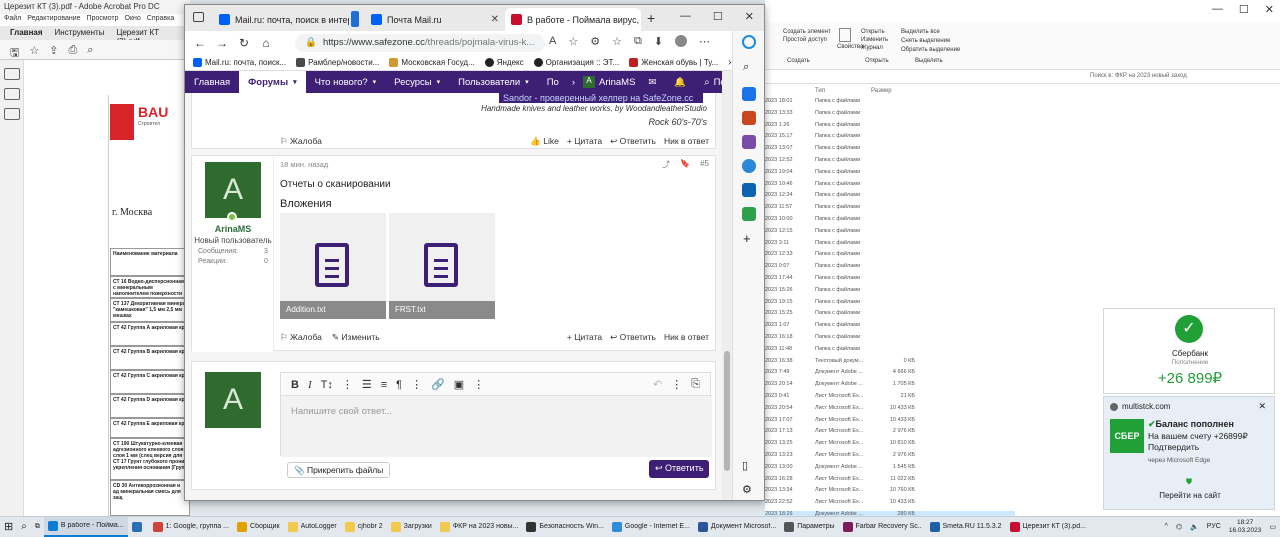 This screenshot has height=537, width=1280. Describe the element at coordinates (478, 384) in the screenshot. I see `more-insert-icon: ⋮` at that location.